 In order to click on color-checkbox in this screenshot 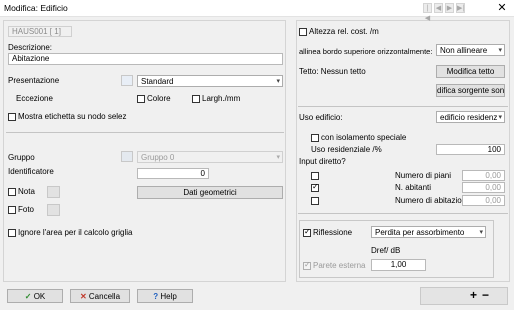, I will do `click(141, 99)`.